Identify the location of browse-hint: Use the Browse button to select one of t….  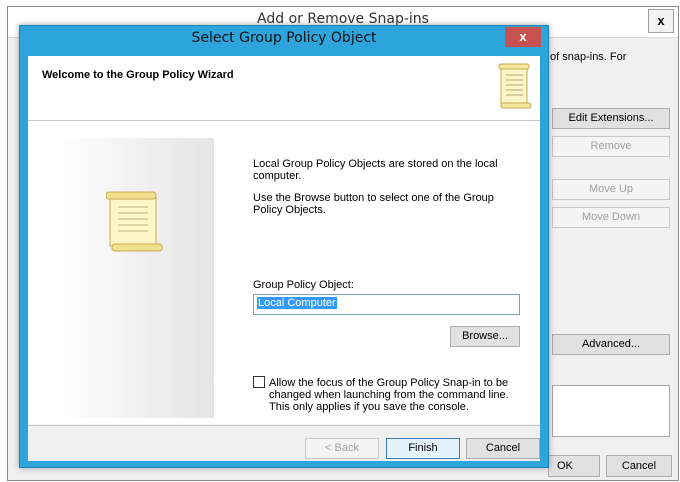
(373, 204).